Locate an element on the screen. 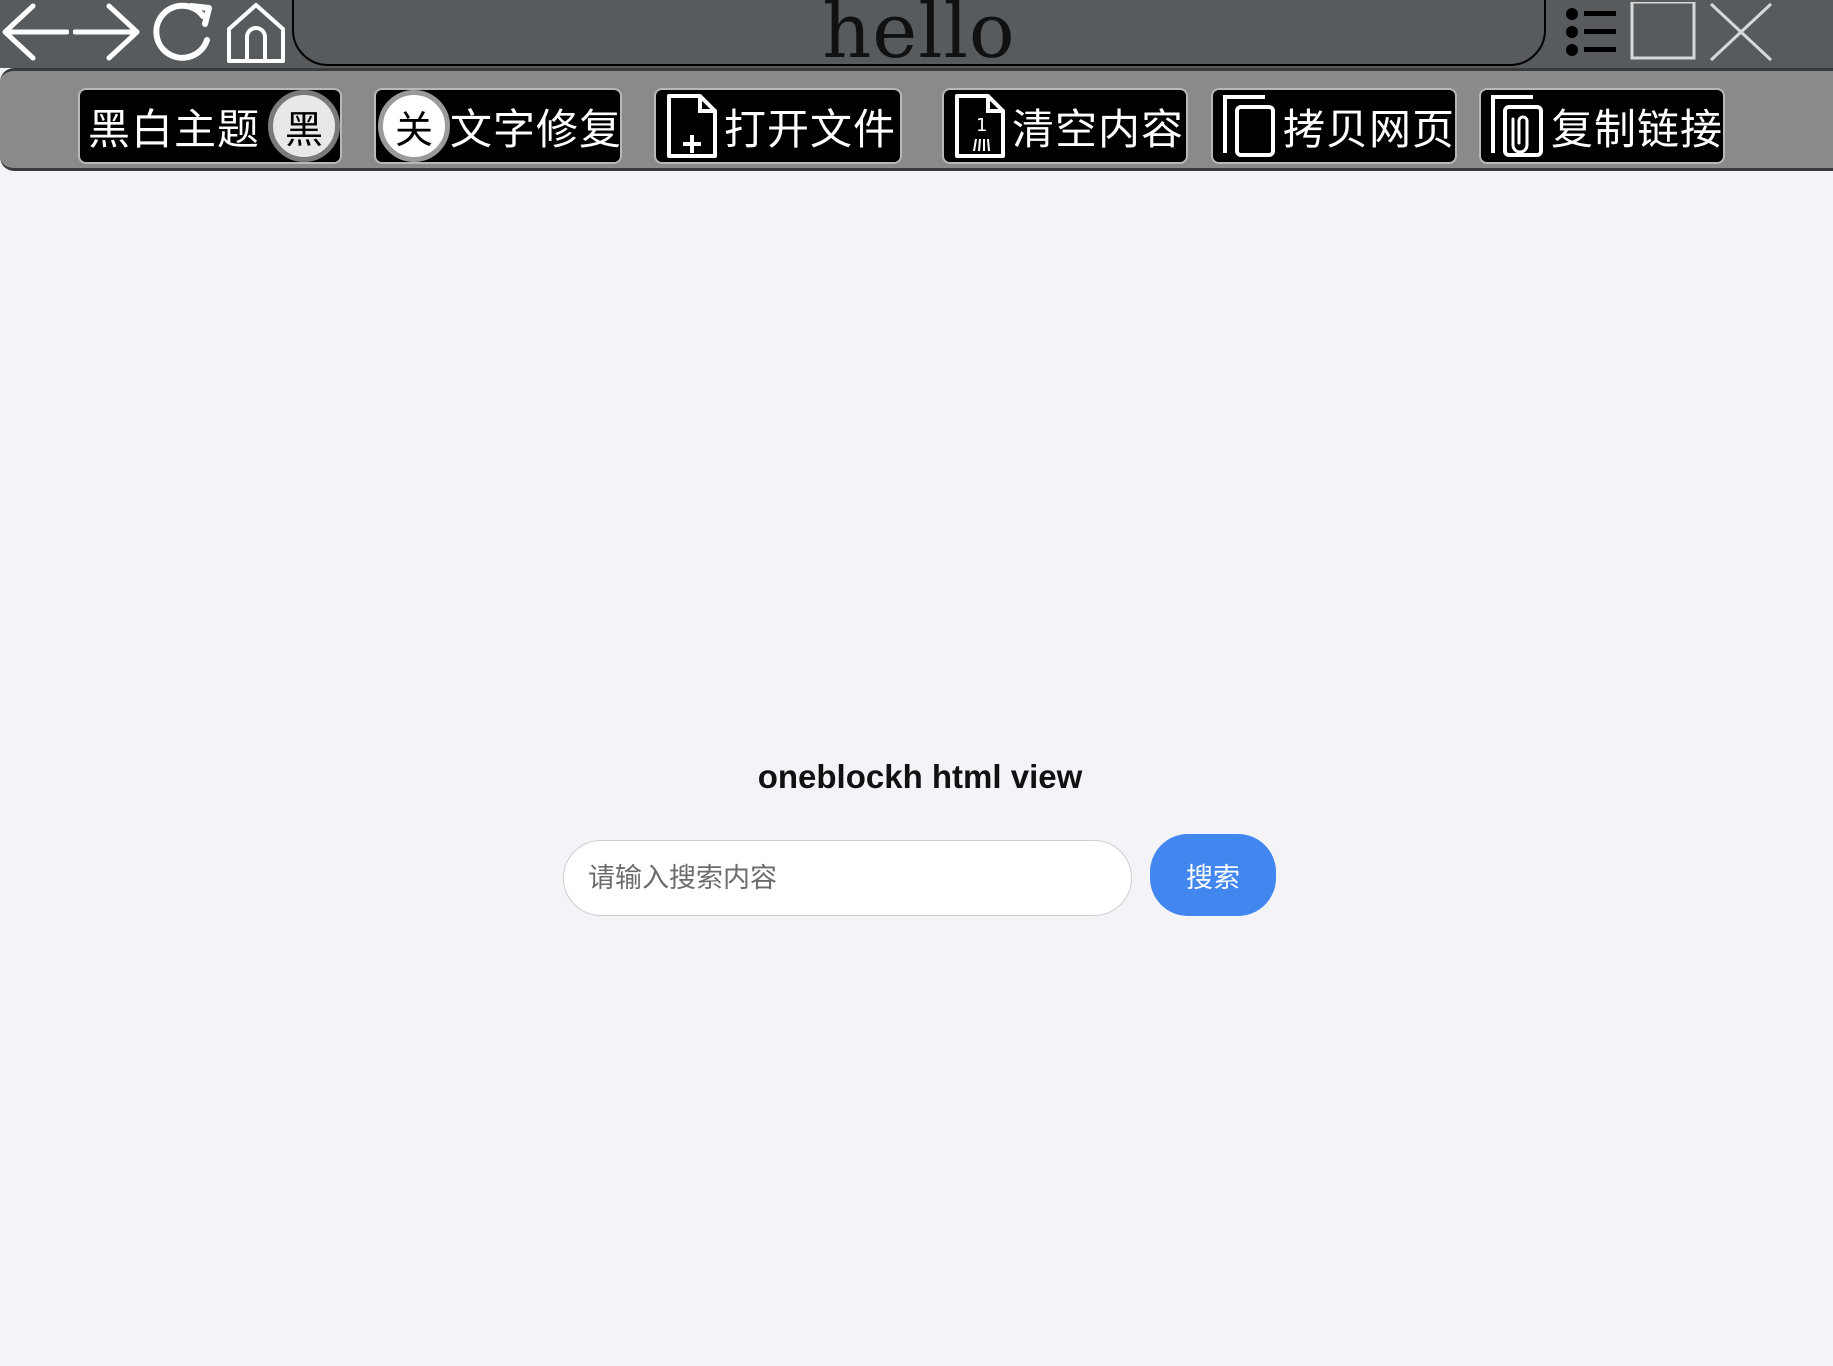  file-clear-icon: 1 is located at coordinates (980, 126).